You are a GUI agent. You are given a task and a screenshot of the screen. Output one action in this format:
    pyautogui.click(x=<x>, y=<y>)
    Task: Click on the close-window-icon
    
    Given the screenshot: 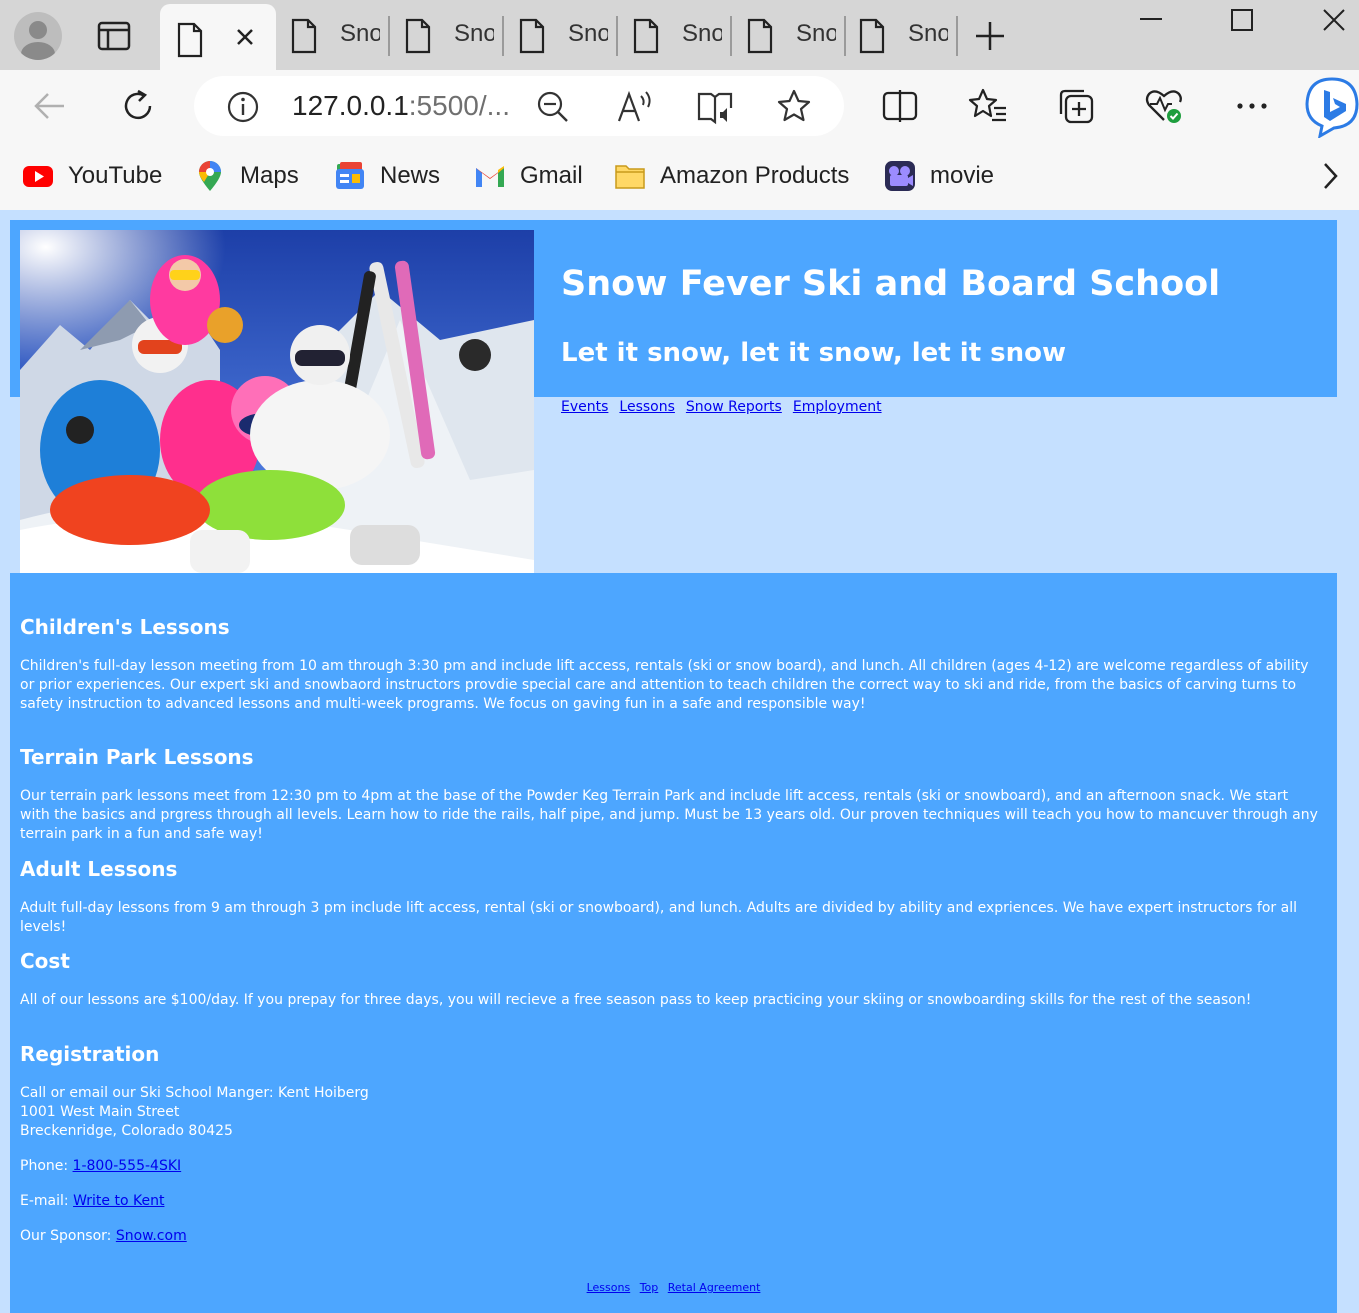 What is the action you would take?
    pyautogui.click(x=1334, y=21)
    